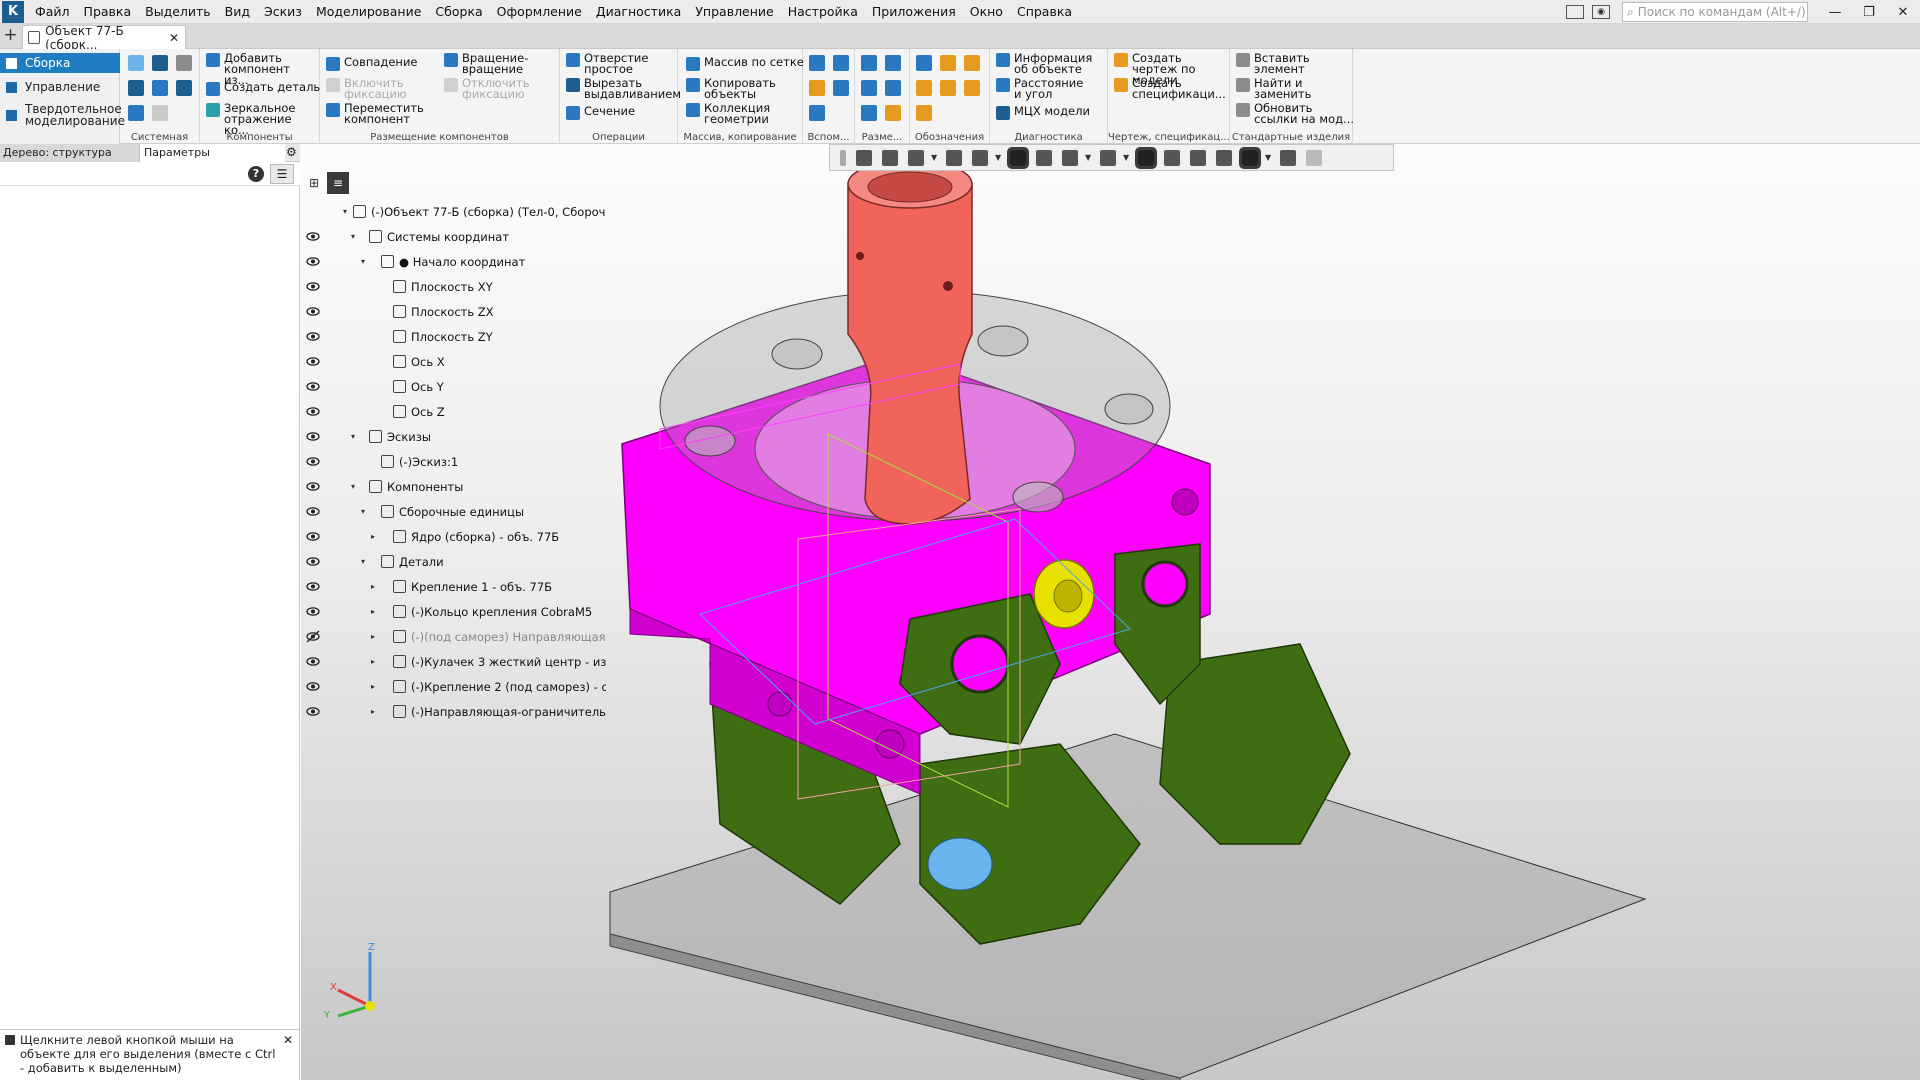 This screenshot has height=1080, width=1920. I want to click on open-file-icon, so click(160, 63).